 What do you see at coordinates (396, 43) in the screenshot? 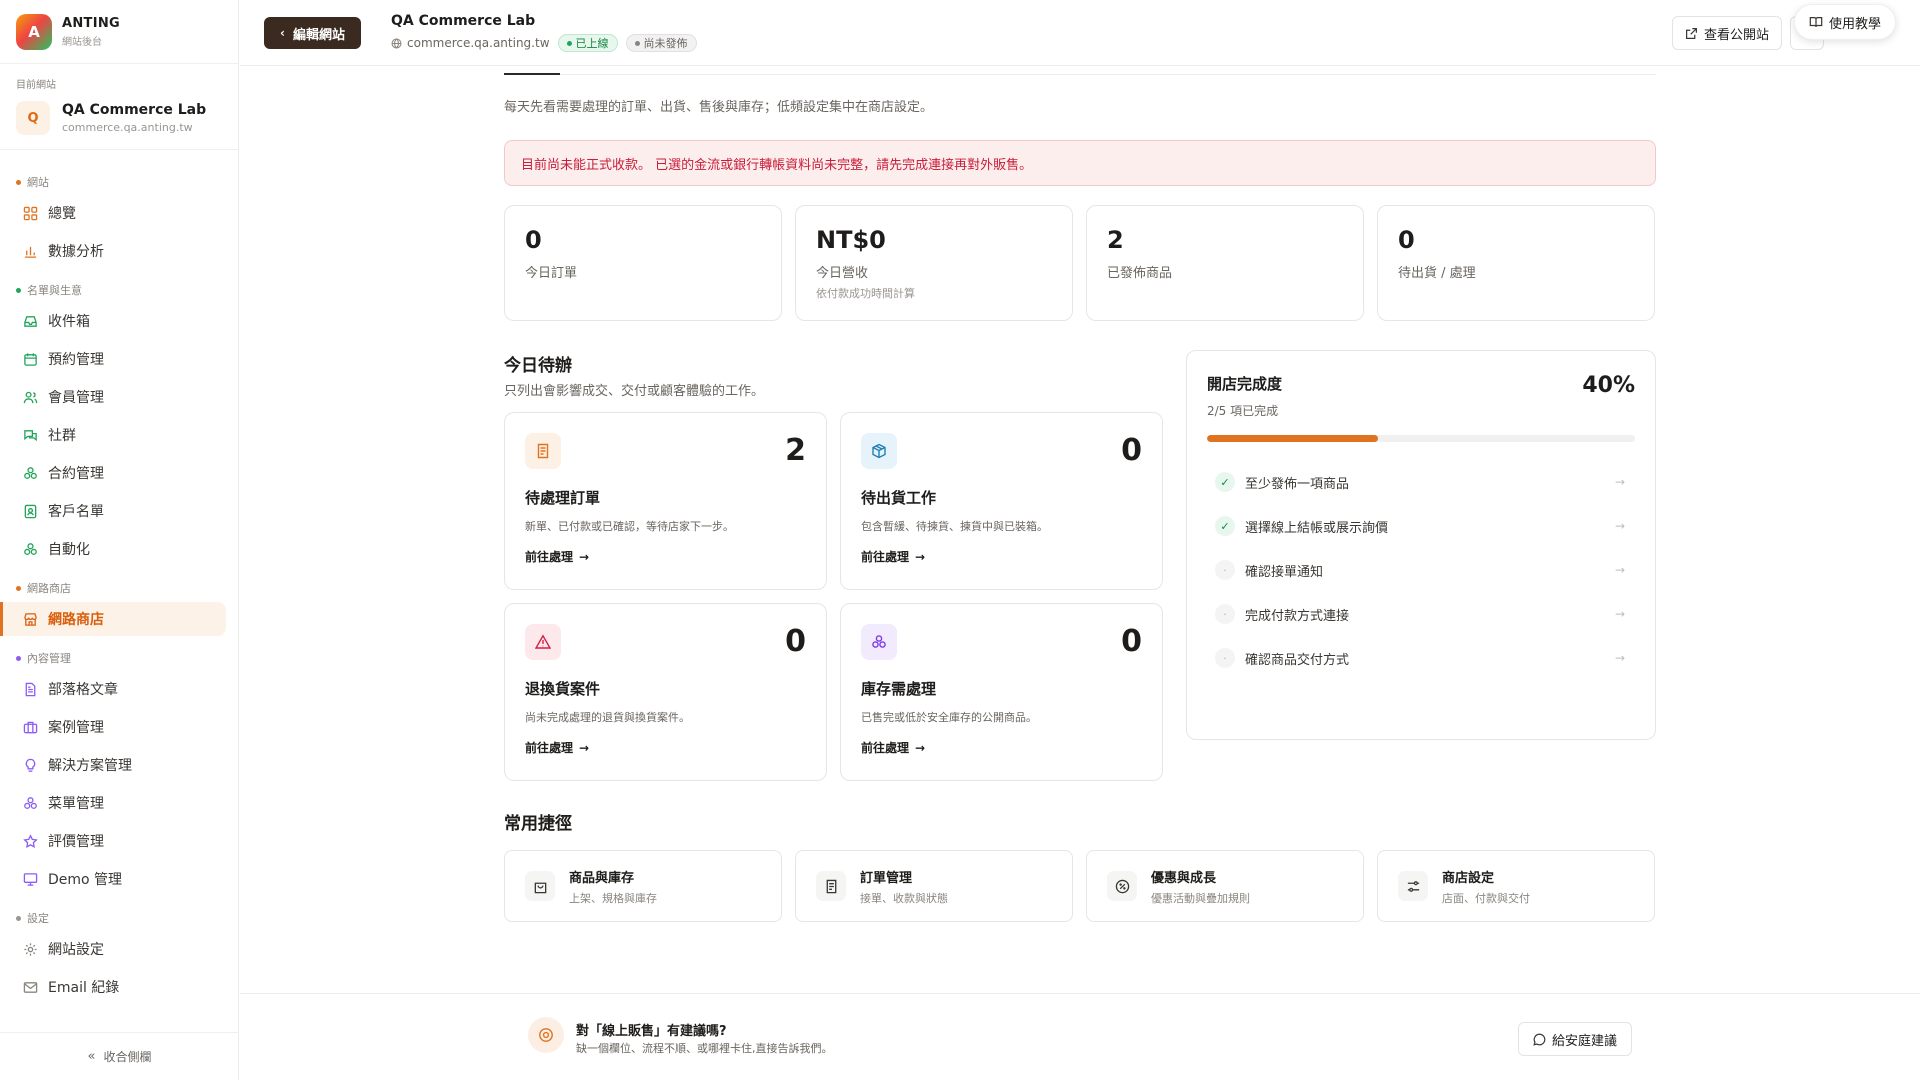
I see `globe-icon` at bounding box center [396, 43].